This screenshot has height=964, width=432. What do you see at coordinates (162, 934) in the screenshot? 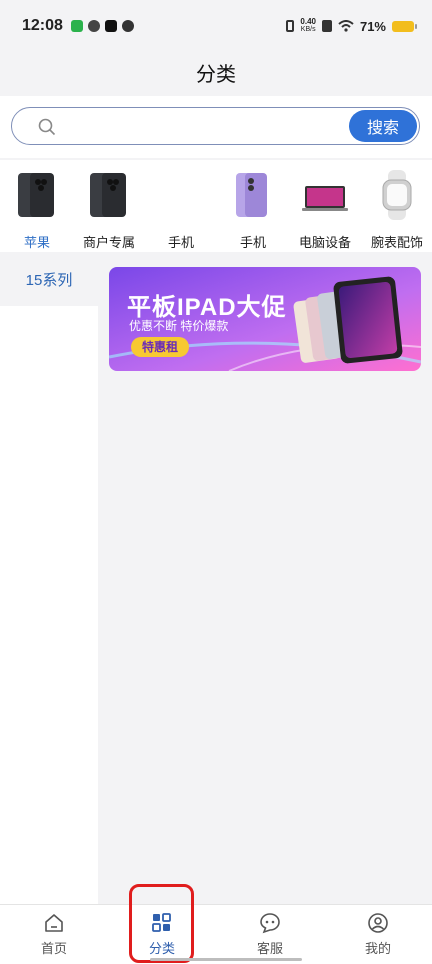
I see `nav-category: 分类` at bounding box center [162, 934].